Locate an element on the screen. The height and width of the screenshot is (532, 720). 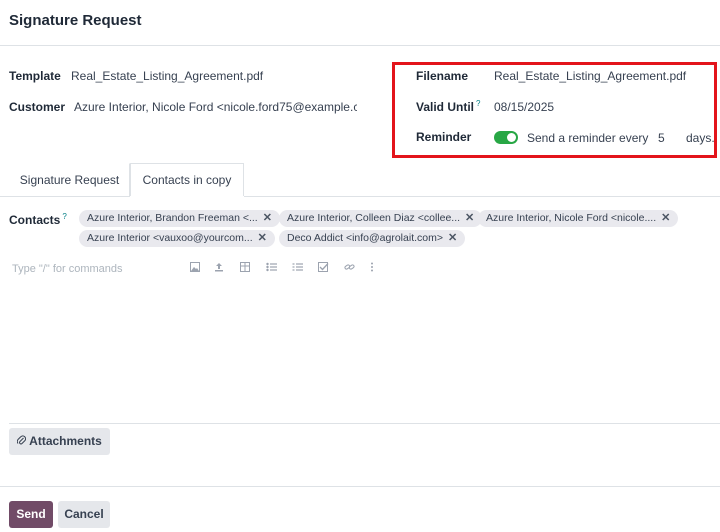
dialog-title: Signature Request is located at coordinates (75, 20).